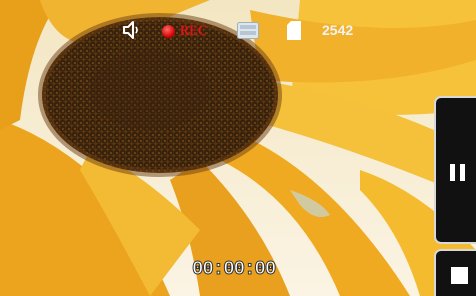  I want to click on stop-button, so click(455, 272).